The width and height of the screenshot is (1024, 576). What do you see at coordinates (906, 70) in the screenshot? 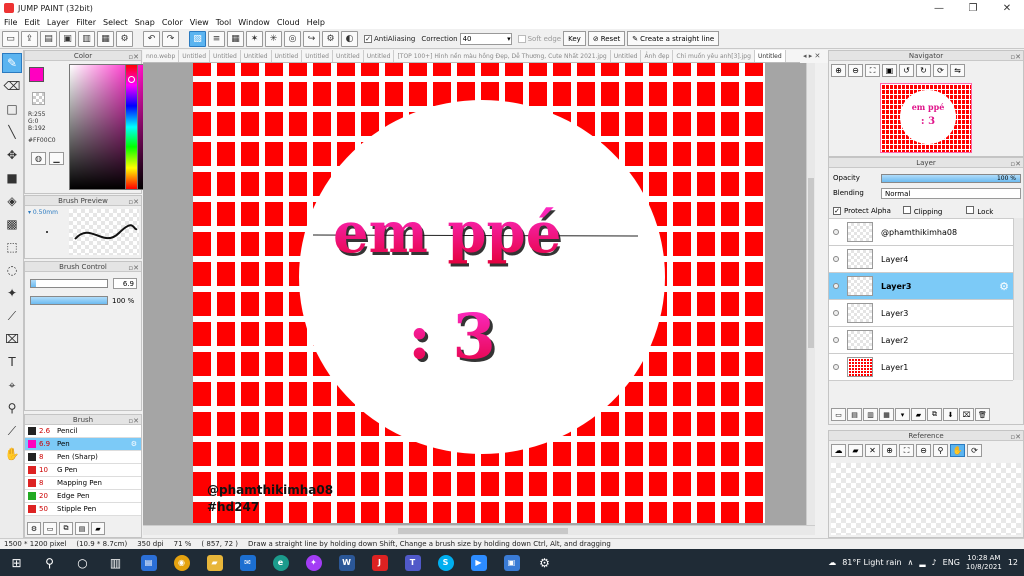
I see `rotate-left-icon: ↺` at bounding box center [906, 70].